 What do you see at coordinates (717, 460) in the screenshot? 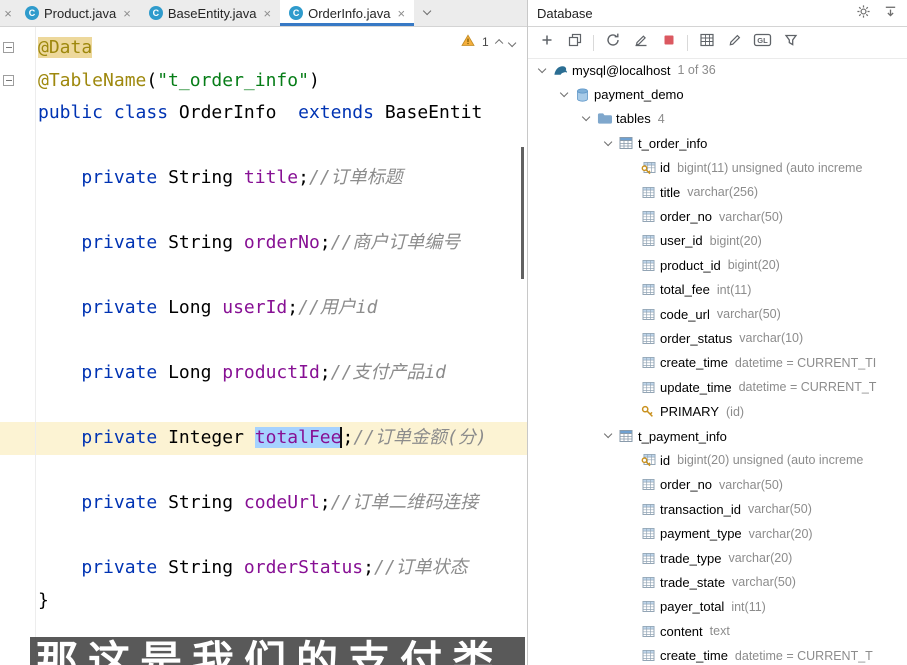
I see `tree-row: id bigint(20) unsigned (auto increme` at bounding box center [717, 460].